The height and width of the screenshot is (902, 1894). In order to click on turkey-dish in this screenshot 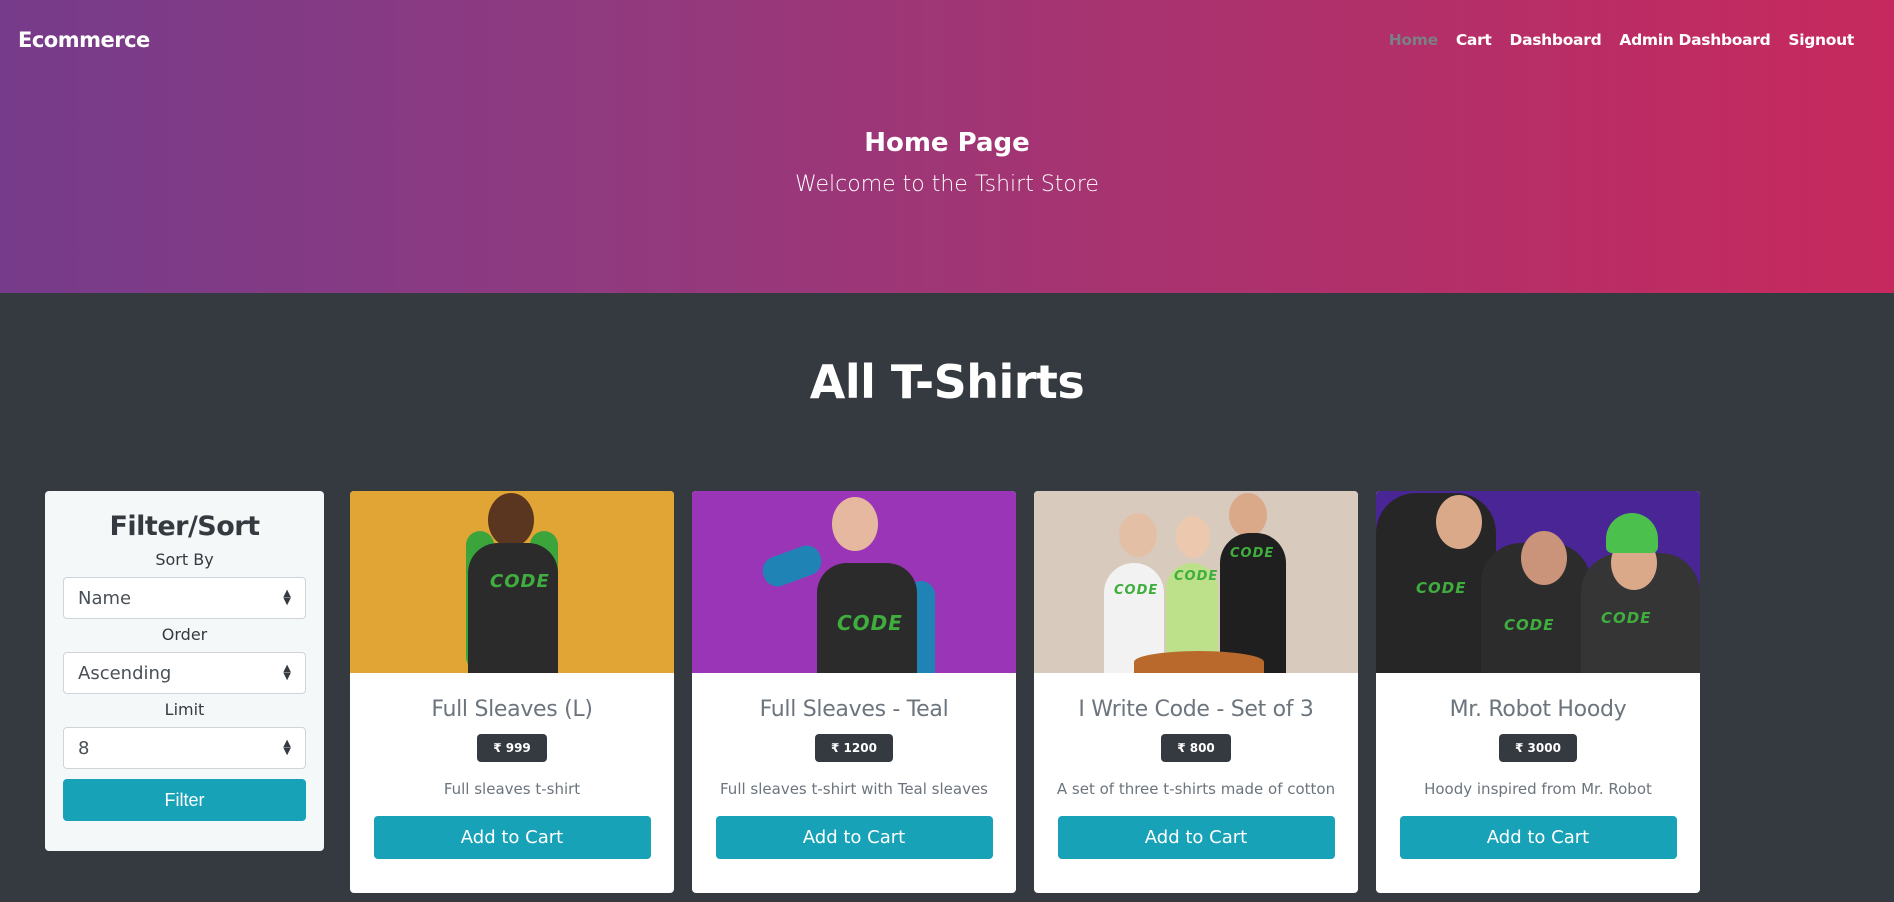, I will do `click(1199, 662)`.